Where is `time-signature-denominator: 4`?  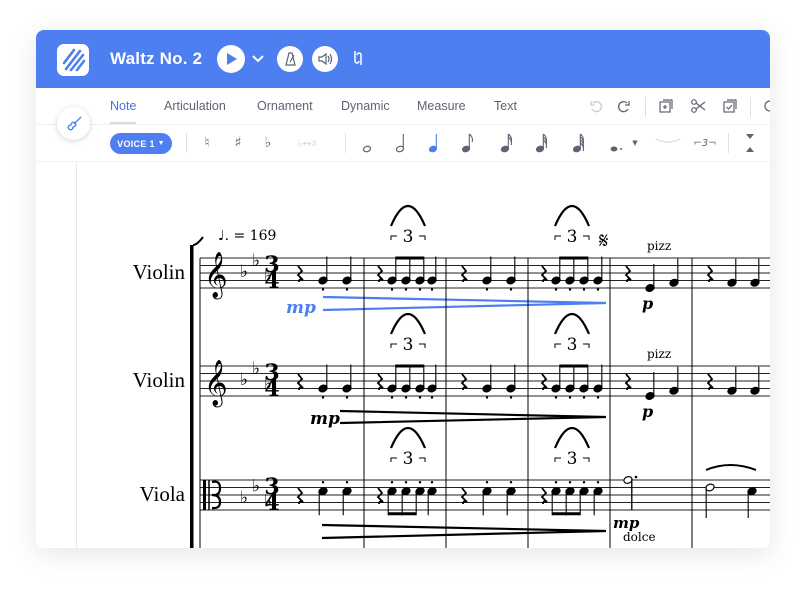 time-signature-denominator: 4 is located at coordinates (271, 503).